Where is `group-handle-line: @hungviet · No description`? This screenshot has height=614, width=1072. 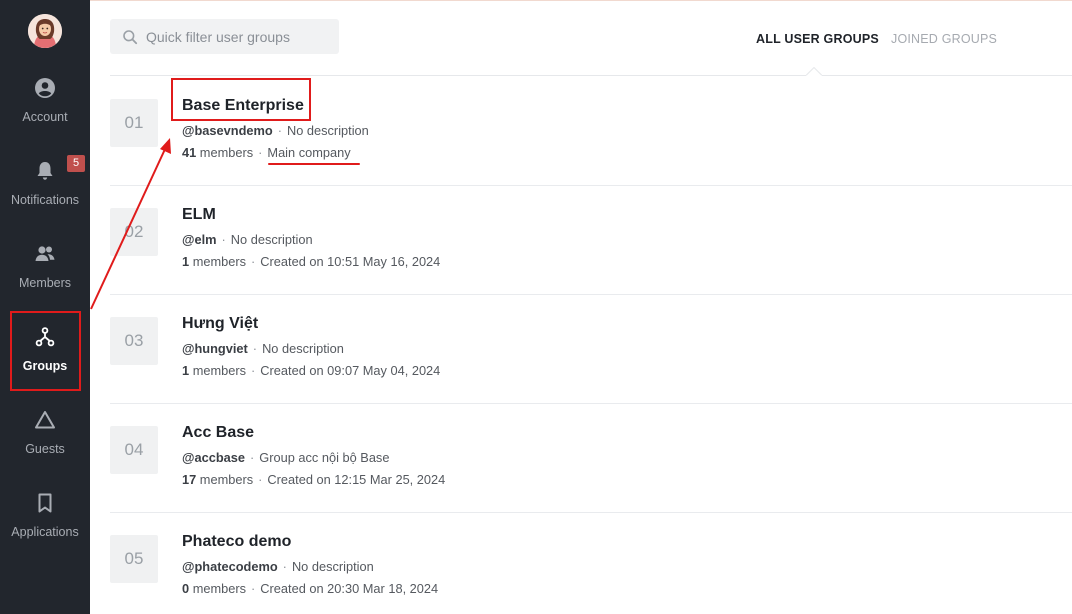 group-handle-line: @hungviet · No description is located at coordinates (263, 348).